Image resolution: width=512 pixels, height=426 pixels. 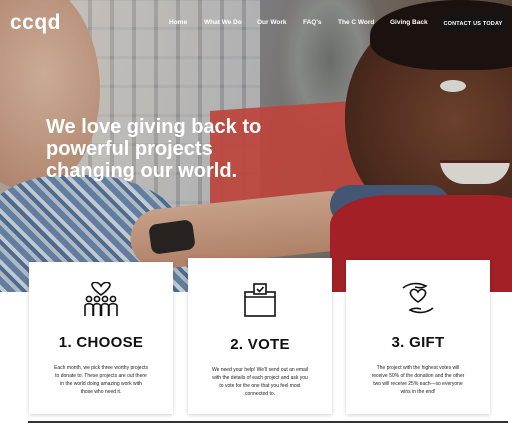 What do you see at coordinates (260, 394) in the screenshot?
I see `step-description-line: connected to.` at bounding box center [260, 394].